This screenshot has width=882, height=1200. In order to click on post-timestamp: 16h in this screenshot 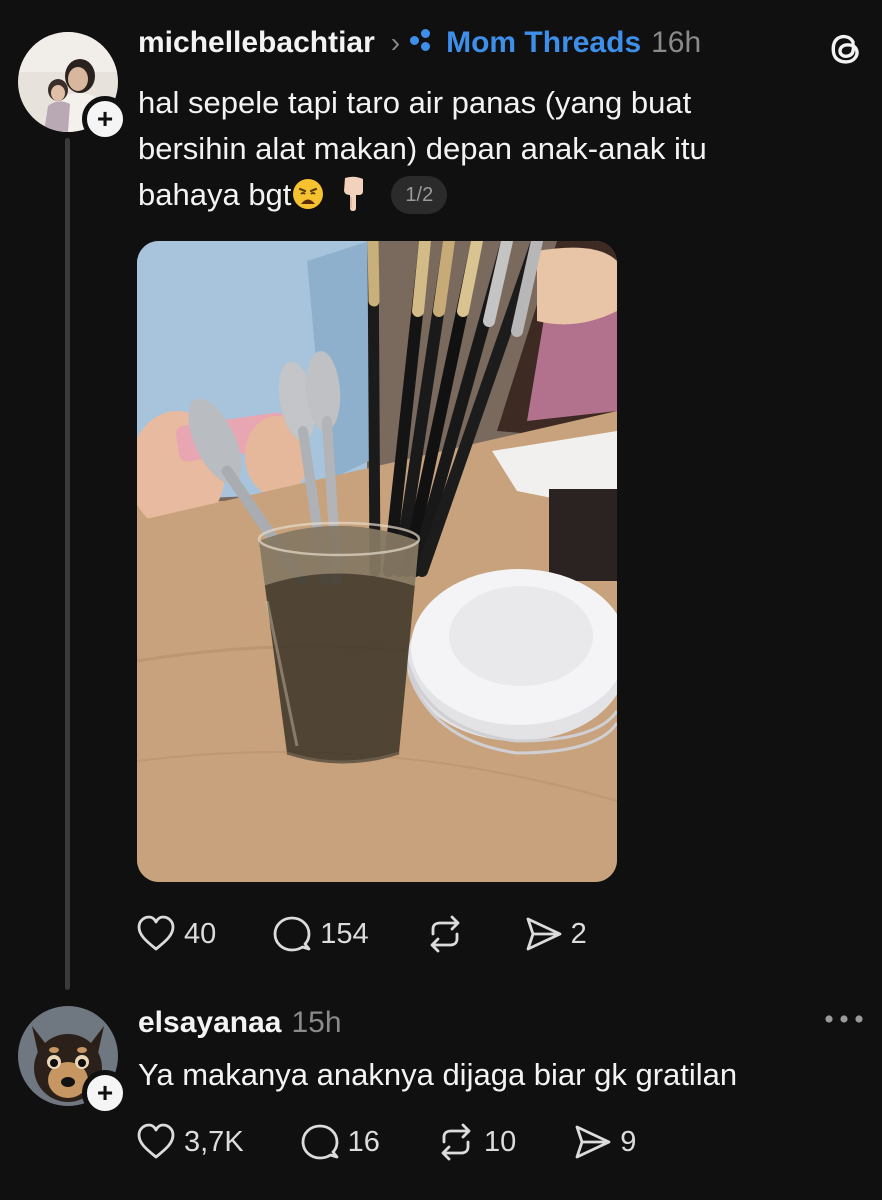, I will do `click(676, 42)`.